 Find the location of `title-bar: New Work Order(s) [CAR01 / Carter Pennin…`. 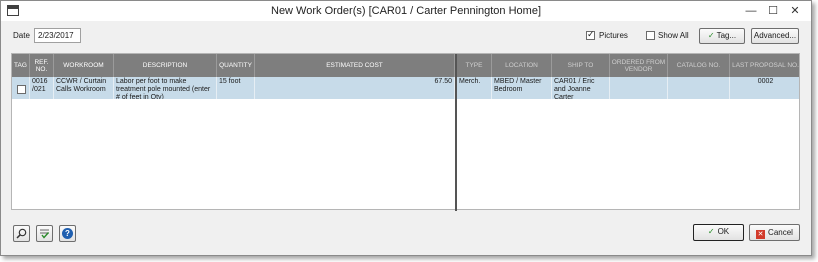

title-bar: New Work Order(s) [CAR01 / Carter Pennin… is located at coordinates (406, 11).